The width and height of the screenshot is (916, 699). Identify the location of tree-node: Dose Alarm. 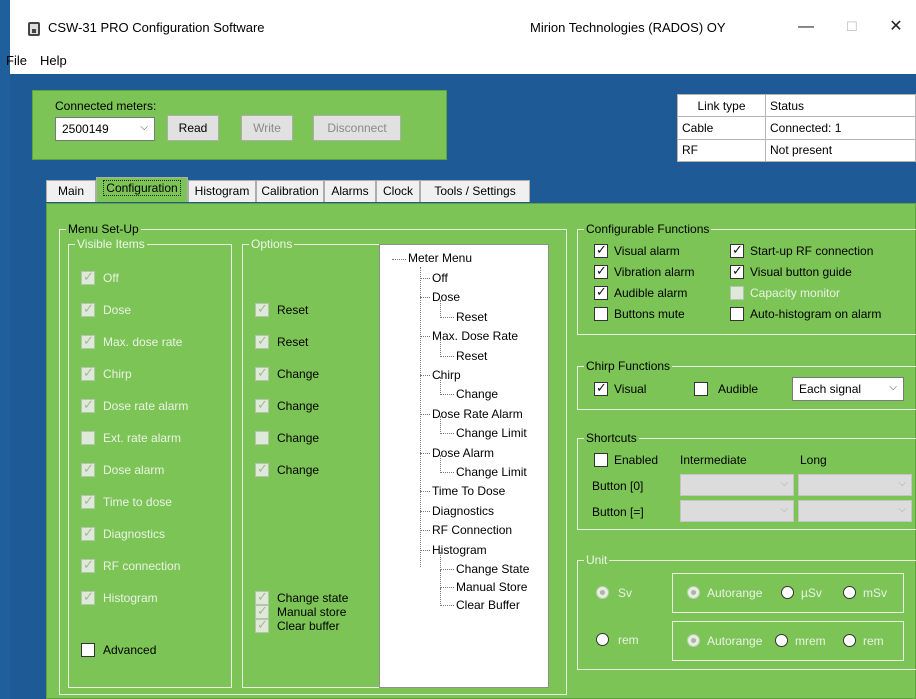
(463, 453).